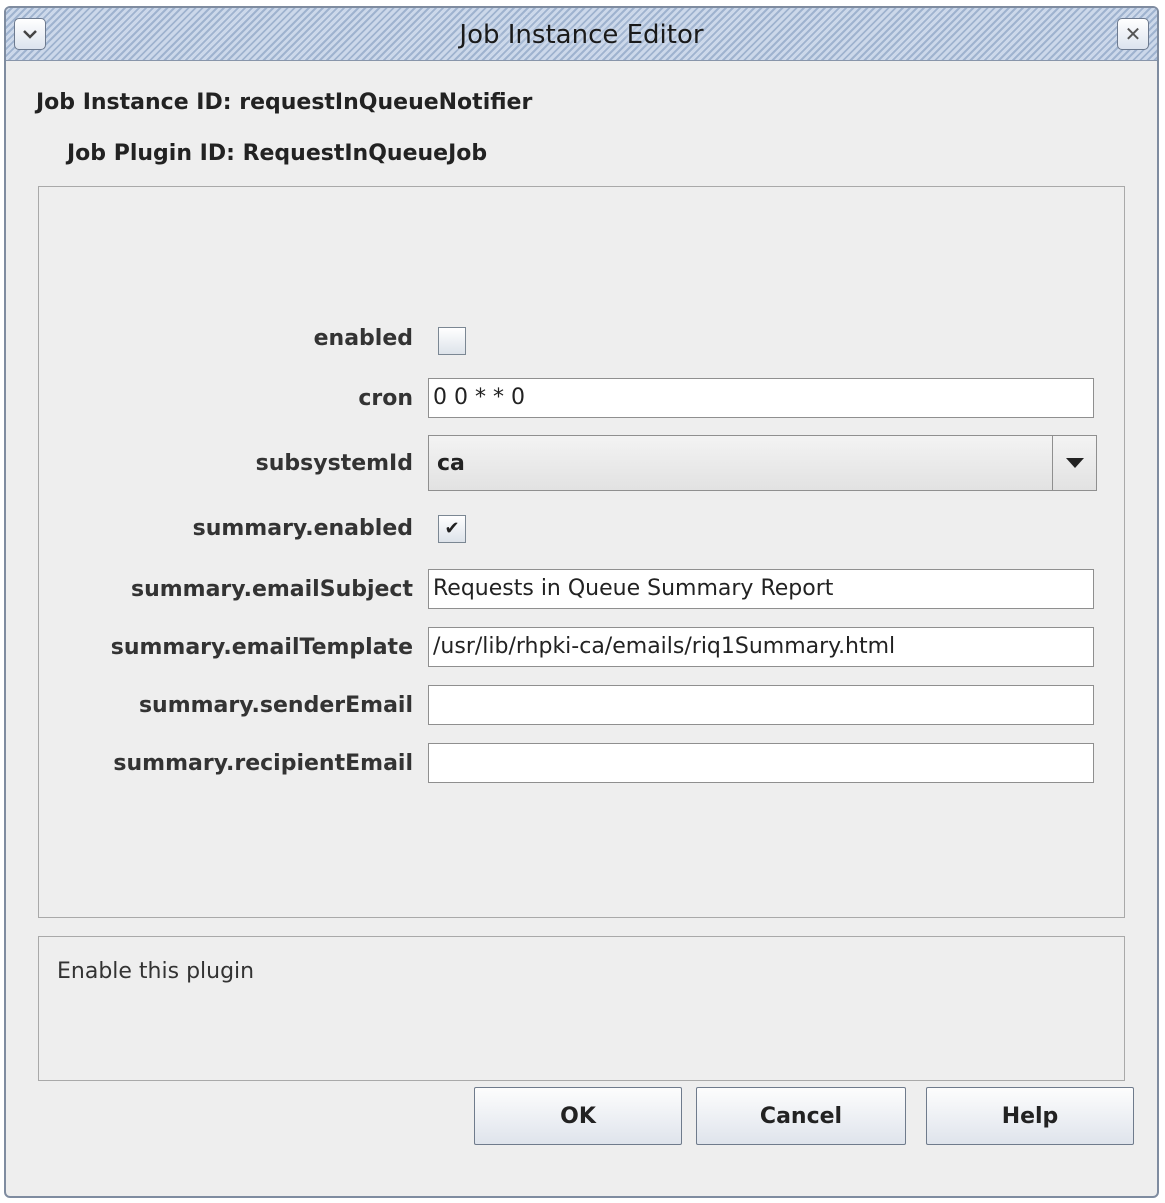 Image resolution: width=1165 pixels, height=1203 pixels. I want to click on cron-label: cron, so click(385, 398).